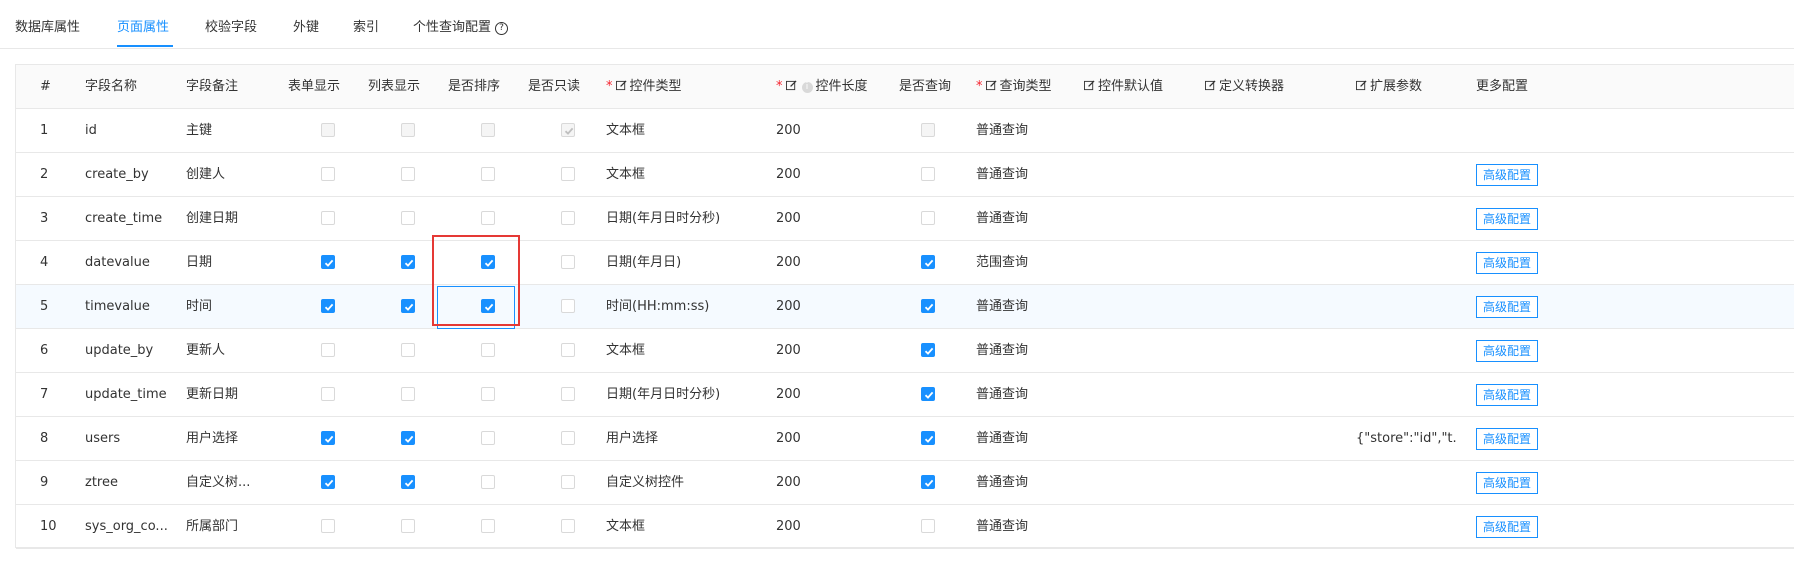 This screenshot has height=582, width=1794. Describe the element at coordinates (231, 25) in the screenshot. I see `tab-validation-fields: 校验字段` at that location.